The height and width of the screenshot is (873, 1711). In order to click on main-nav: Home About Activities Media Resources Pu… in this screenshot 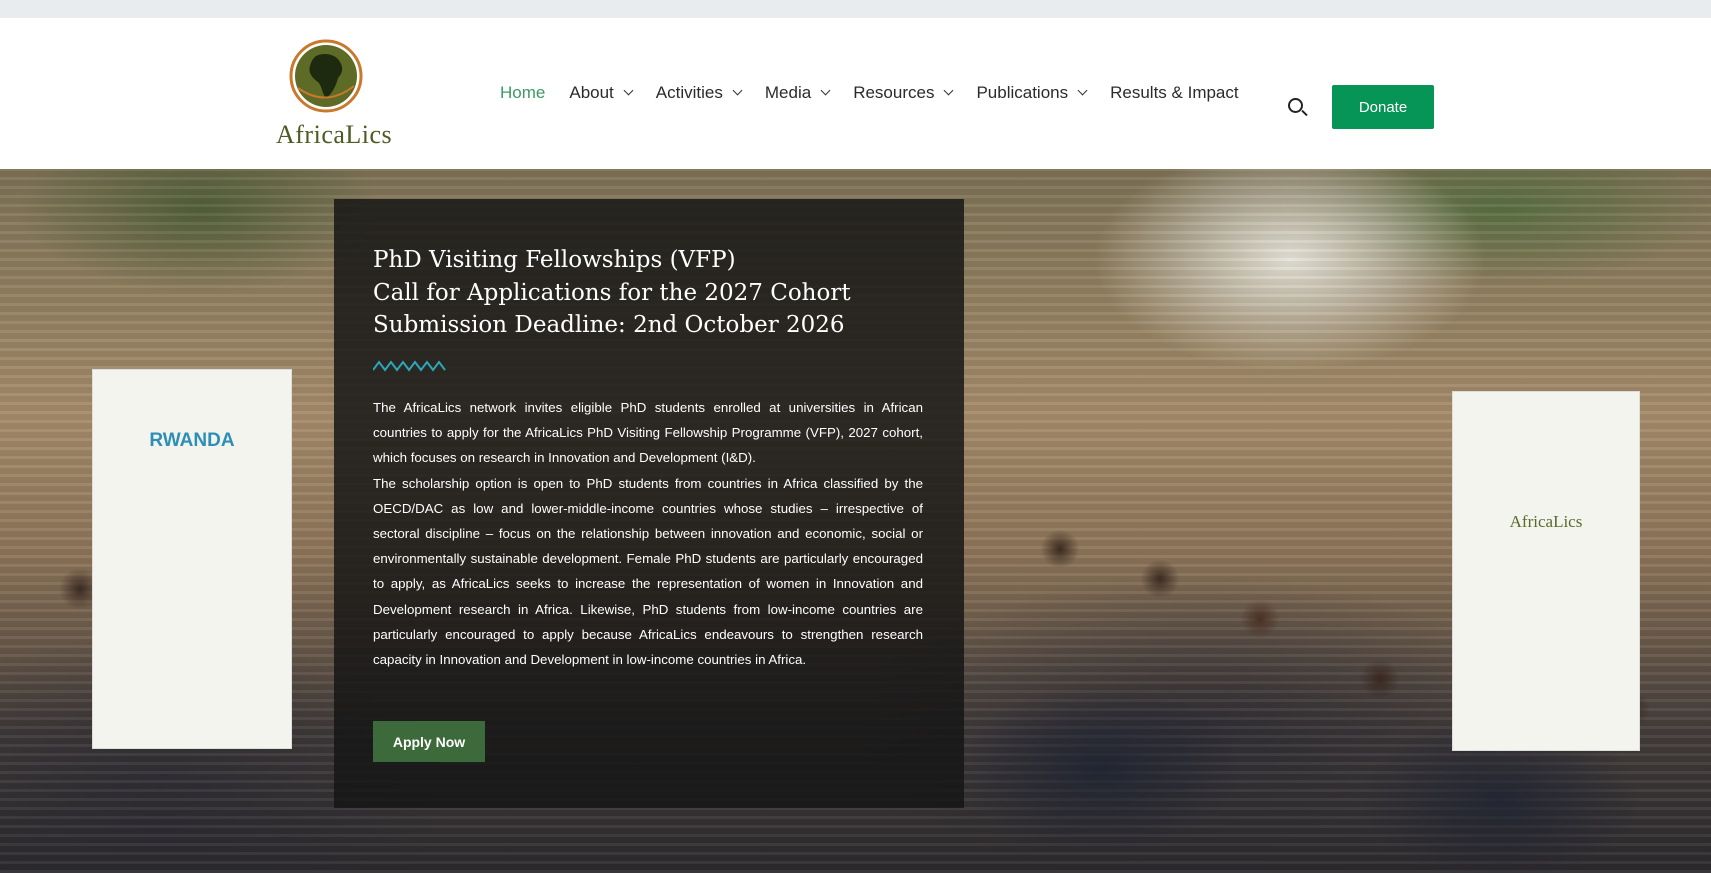, I will do `click(881, 93)`.